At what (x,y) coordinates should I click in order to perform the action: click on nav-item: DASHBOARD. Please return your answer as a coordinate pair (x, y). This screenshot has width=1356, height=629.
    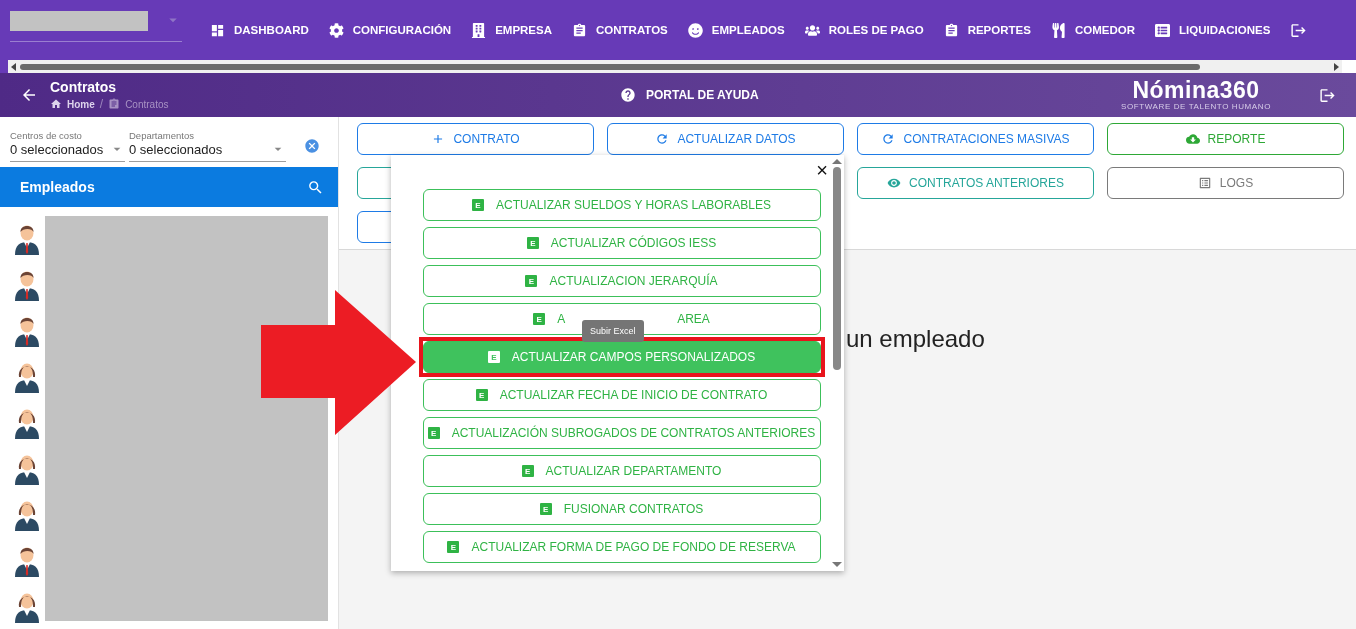
    Looking at the image, I should click on (259, 30).